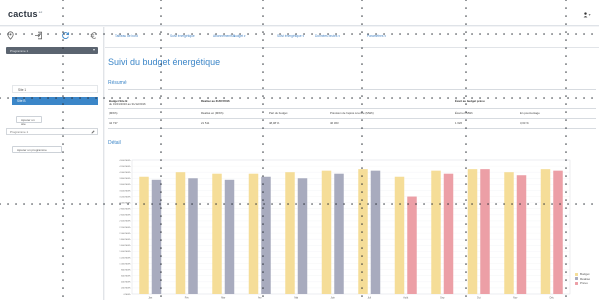 The image size is (599, 300). What do you see at coordinates (10, 35) in the screenshot?
I see `map-pin-icon` at bounding box center [10, 35].